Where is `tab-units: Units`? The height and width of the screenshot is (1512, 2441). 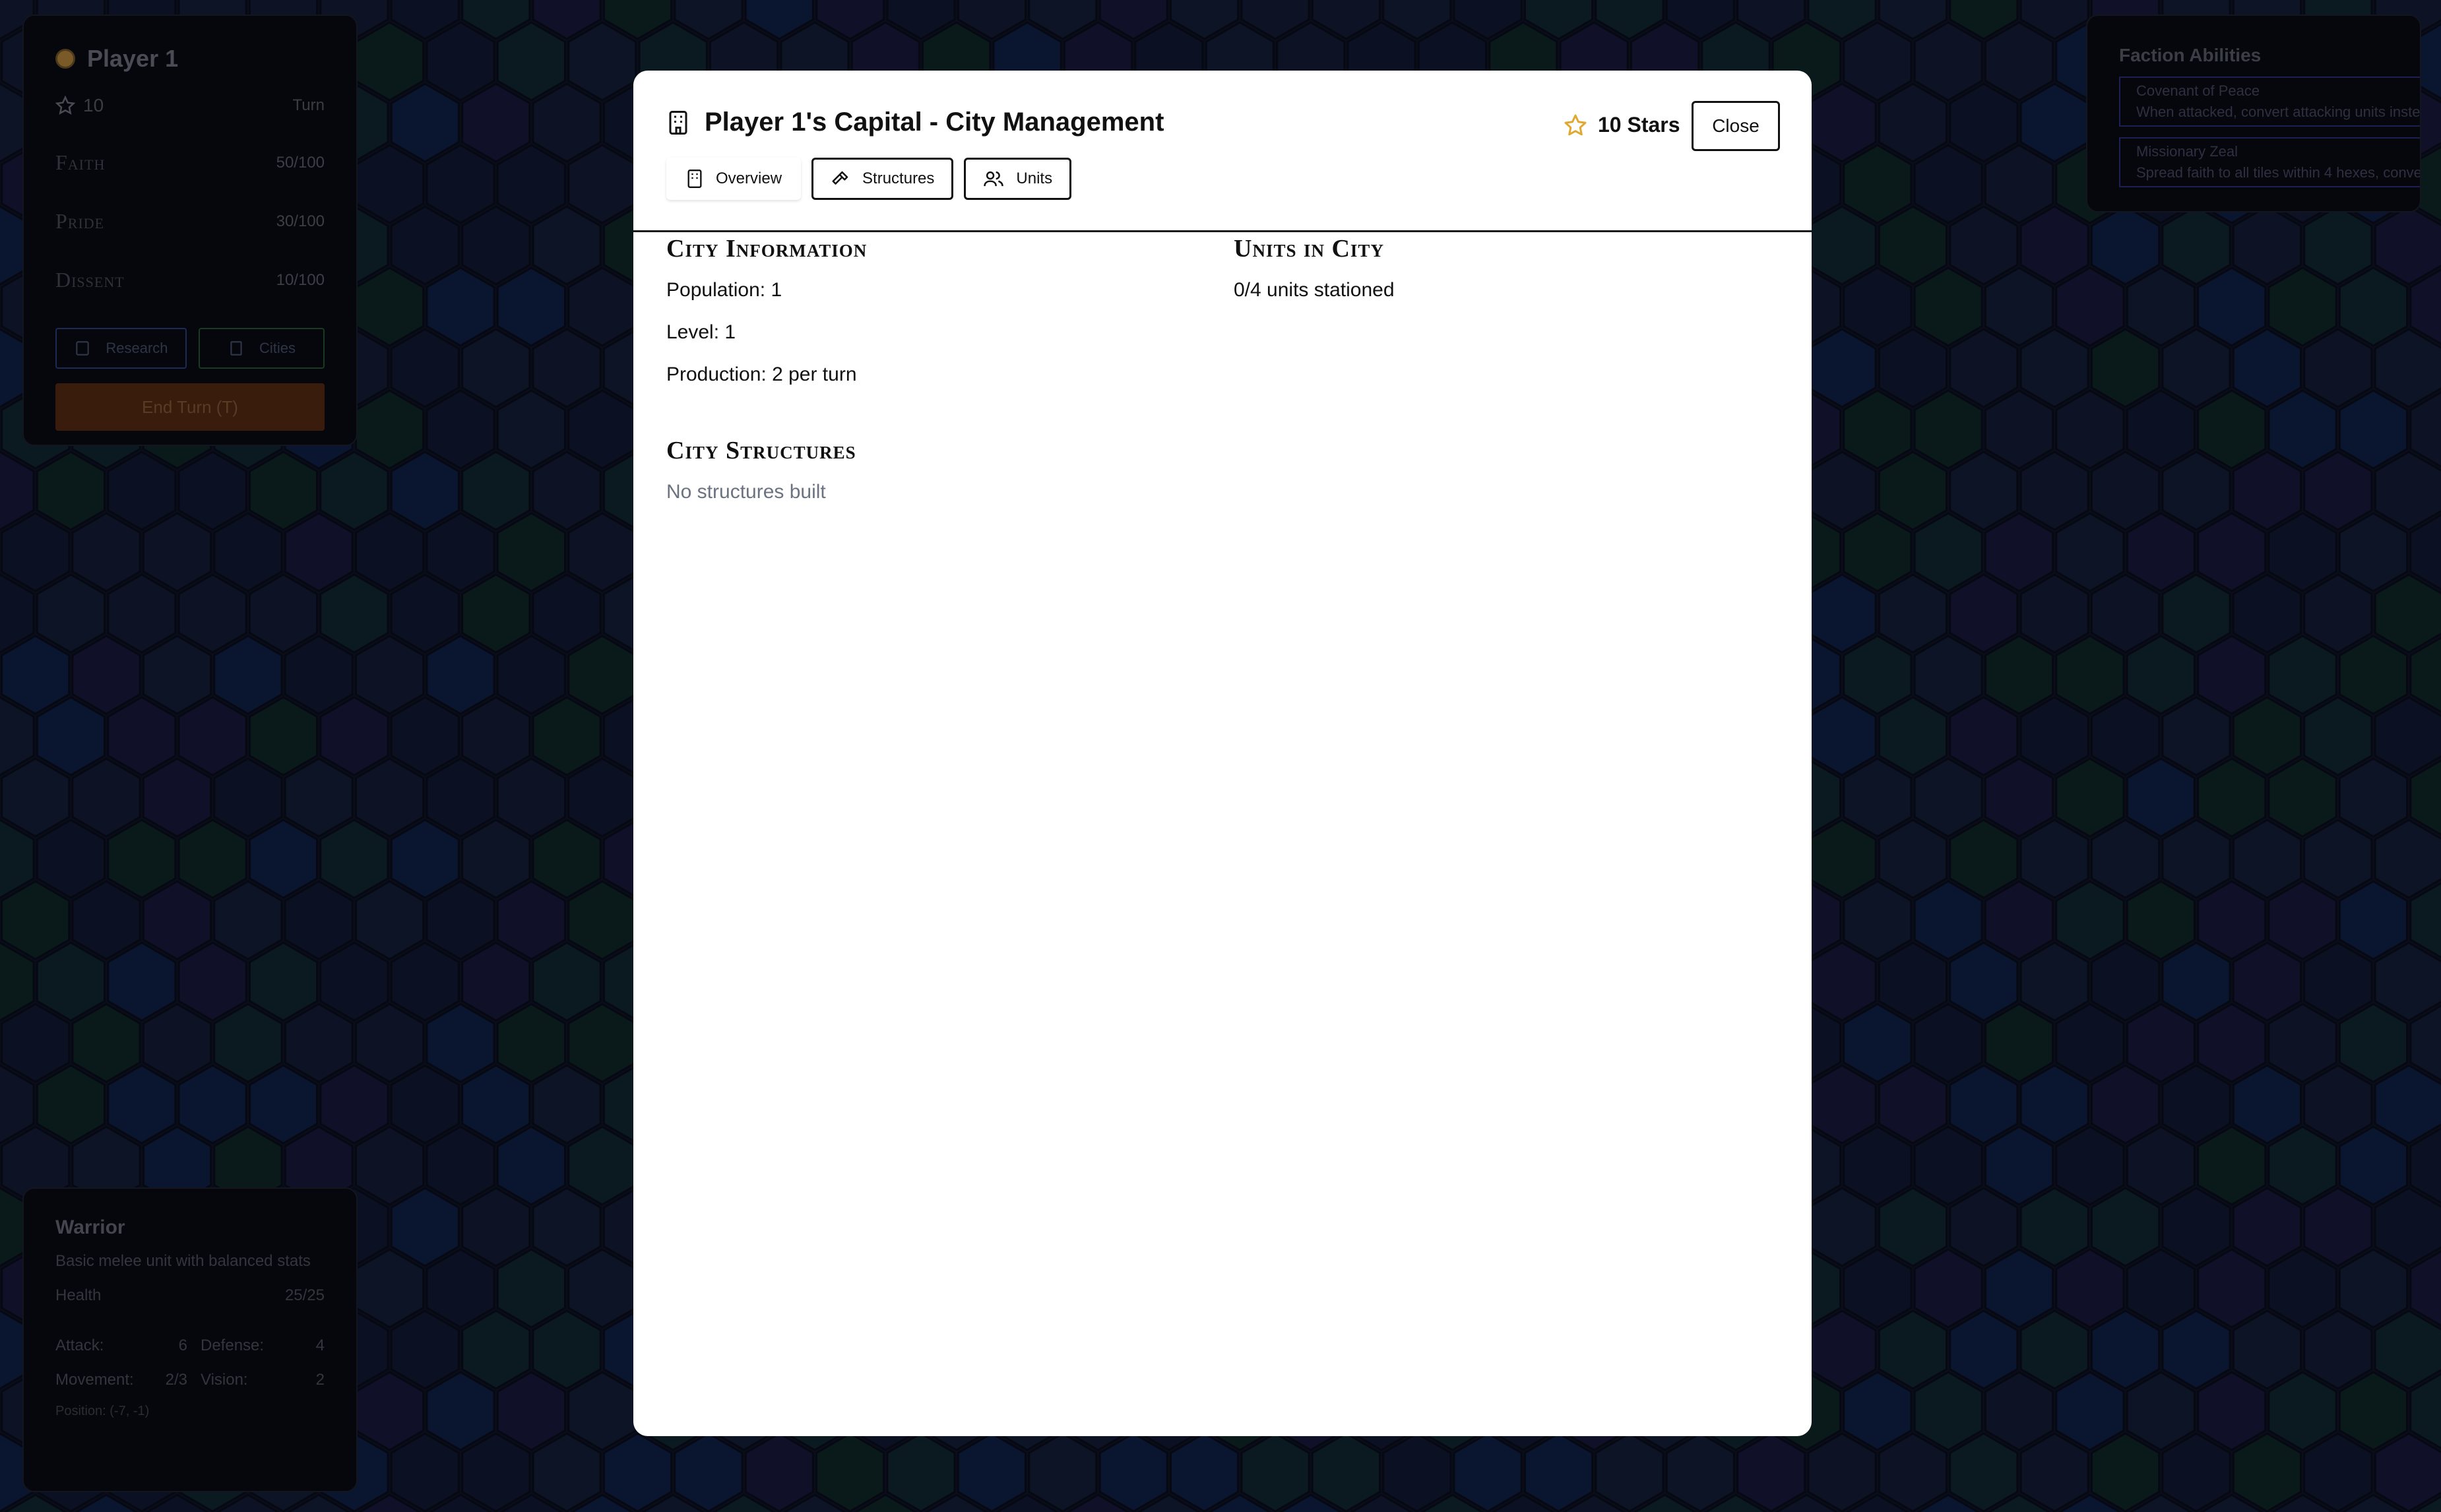 tab-units: Units is located at coordinates (1018, 179).